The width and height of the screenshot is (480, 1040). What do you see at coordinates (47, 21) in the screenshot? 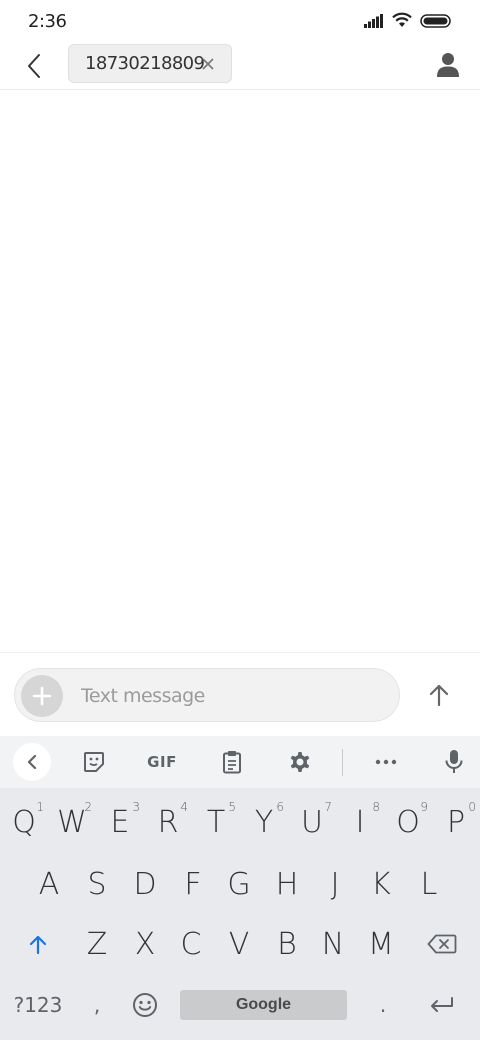
I see `status-time: 2:36` at bounding box center [47, 21].